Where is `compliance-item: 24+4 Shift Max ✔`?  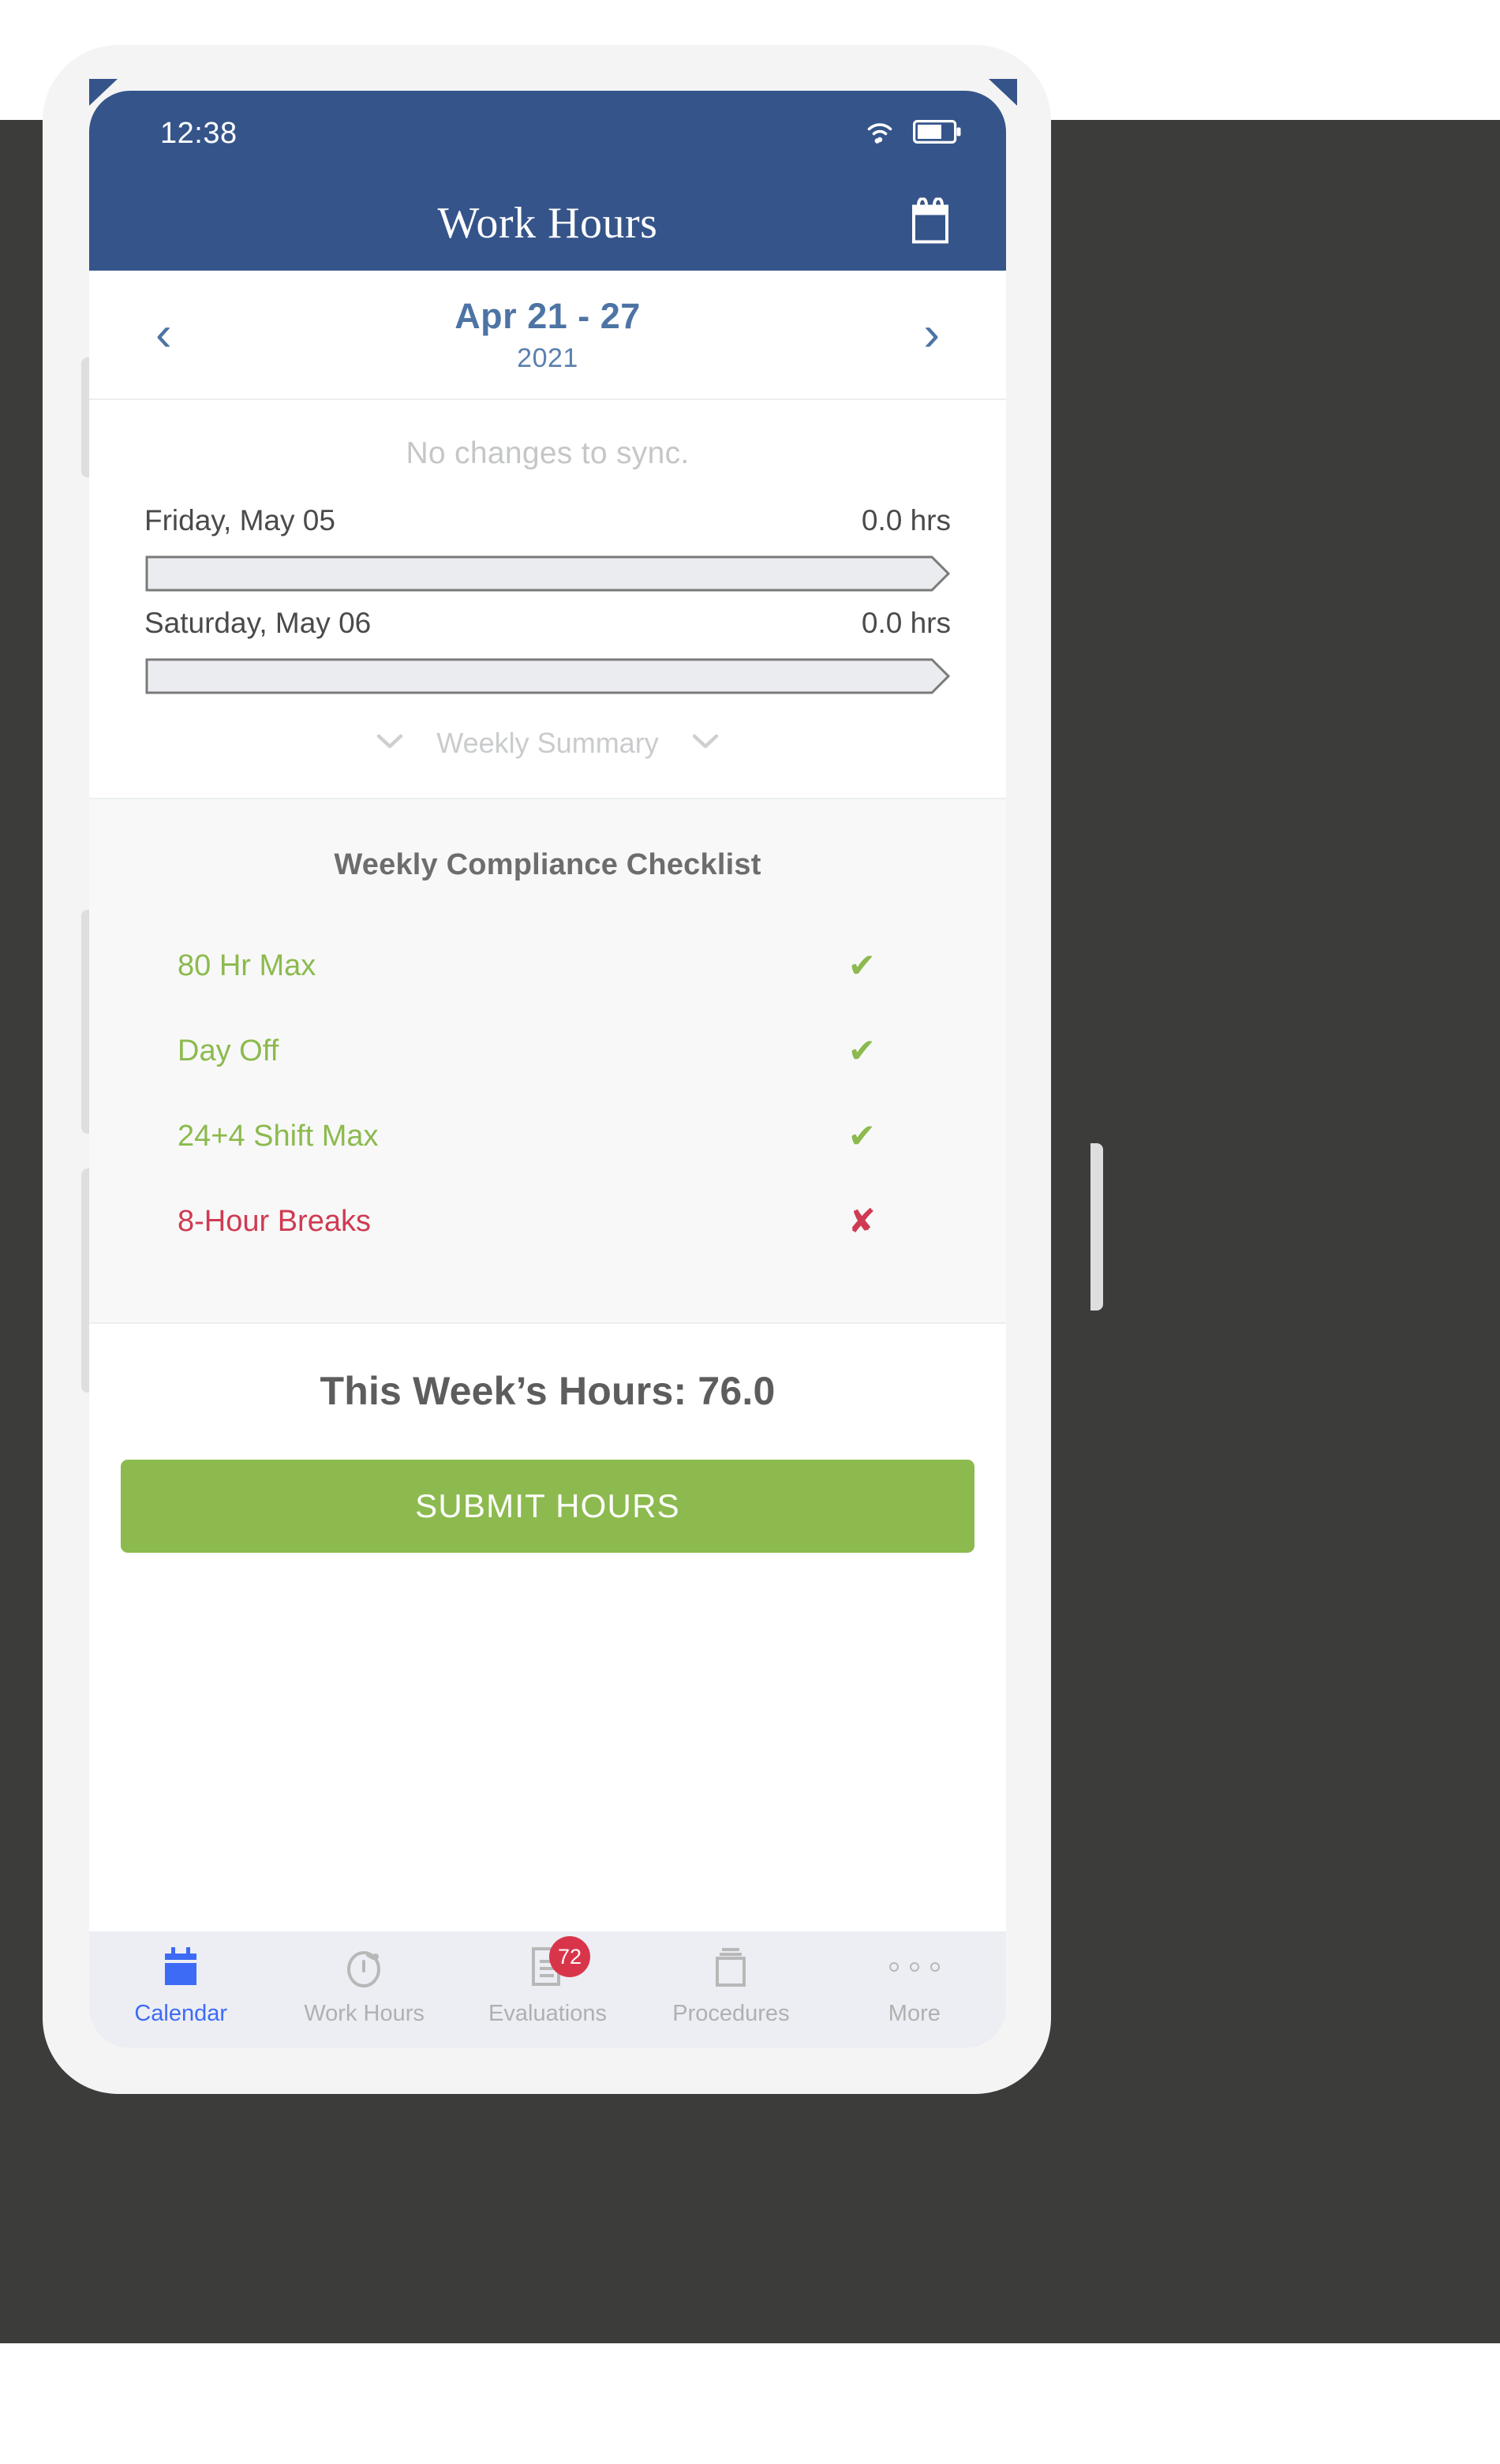
compliance-item: 24+4 Shift Max ✔ is located at coordinates (547, 1136).